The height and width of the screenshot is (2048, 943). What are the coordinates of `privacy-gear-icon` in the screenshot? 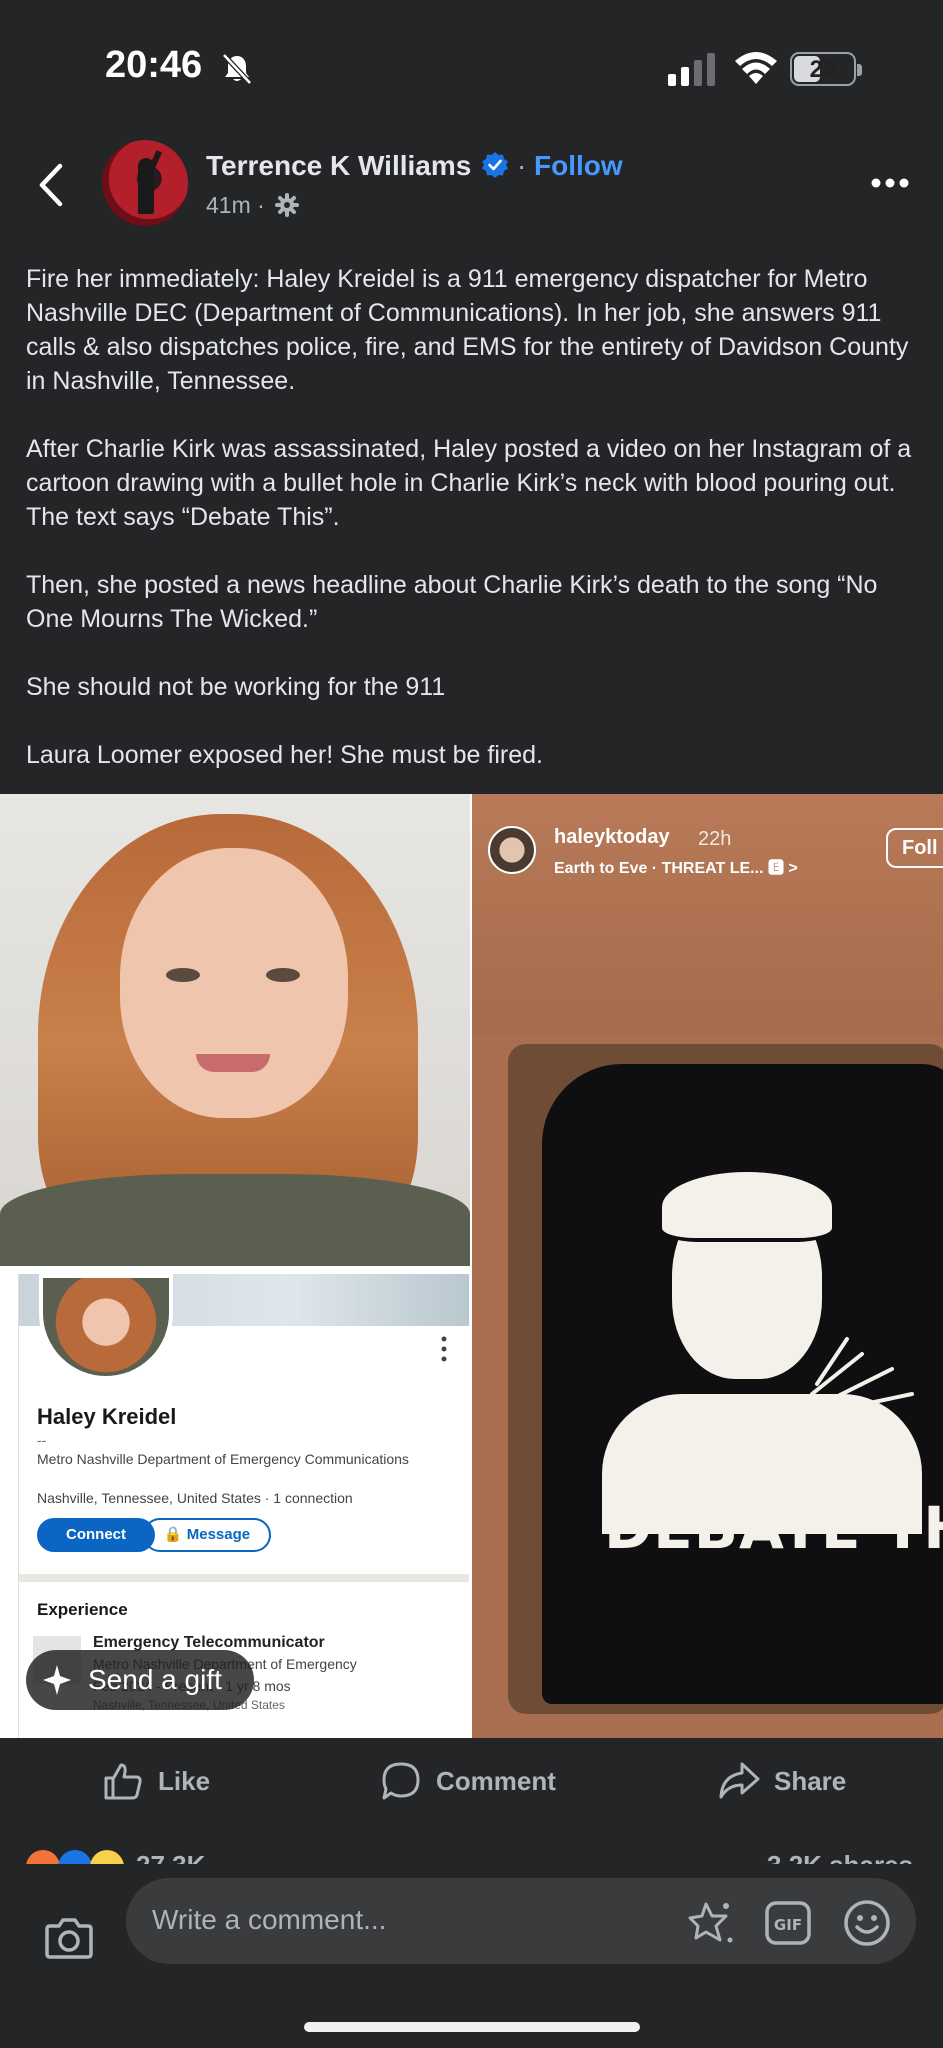 It's located at (287, 205).